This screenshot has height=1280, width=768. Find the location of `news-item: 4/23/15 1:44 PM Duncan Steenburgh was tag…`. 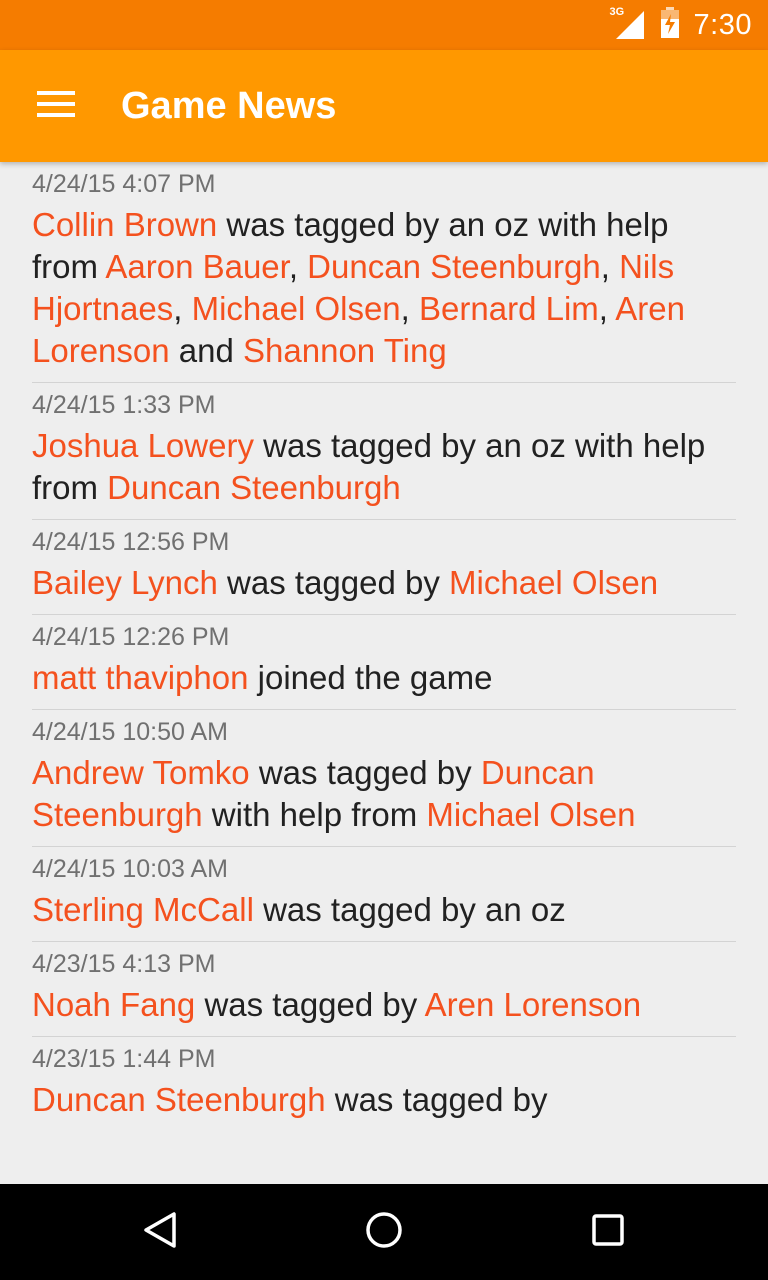

news-item: 4/23/15 1:44 PM Duncan Steenburgh was tag… is located at coordinates (384, 1084).